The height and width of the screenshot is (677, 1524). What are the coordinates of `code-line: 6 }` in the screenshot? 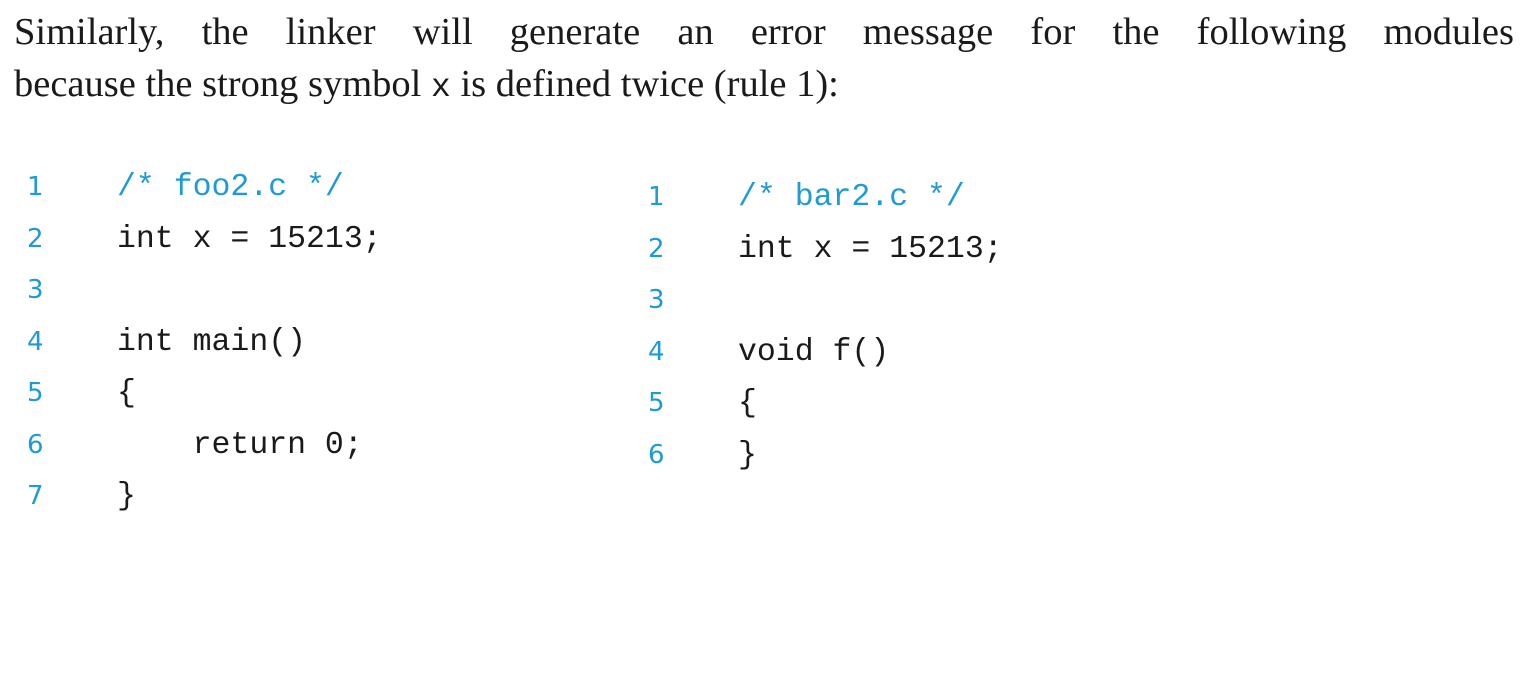 It's located at (378, 456).